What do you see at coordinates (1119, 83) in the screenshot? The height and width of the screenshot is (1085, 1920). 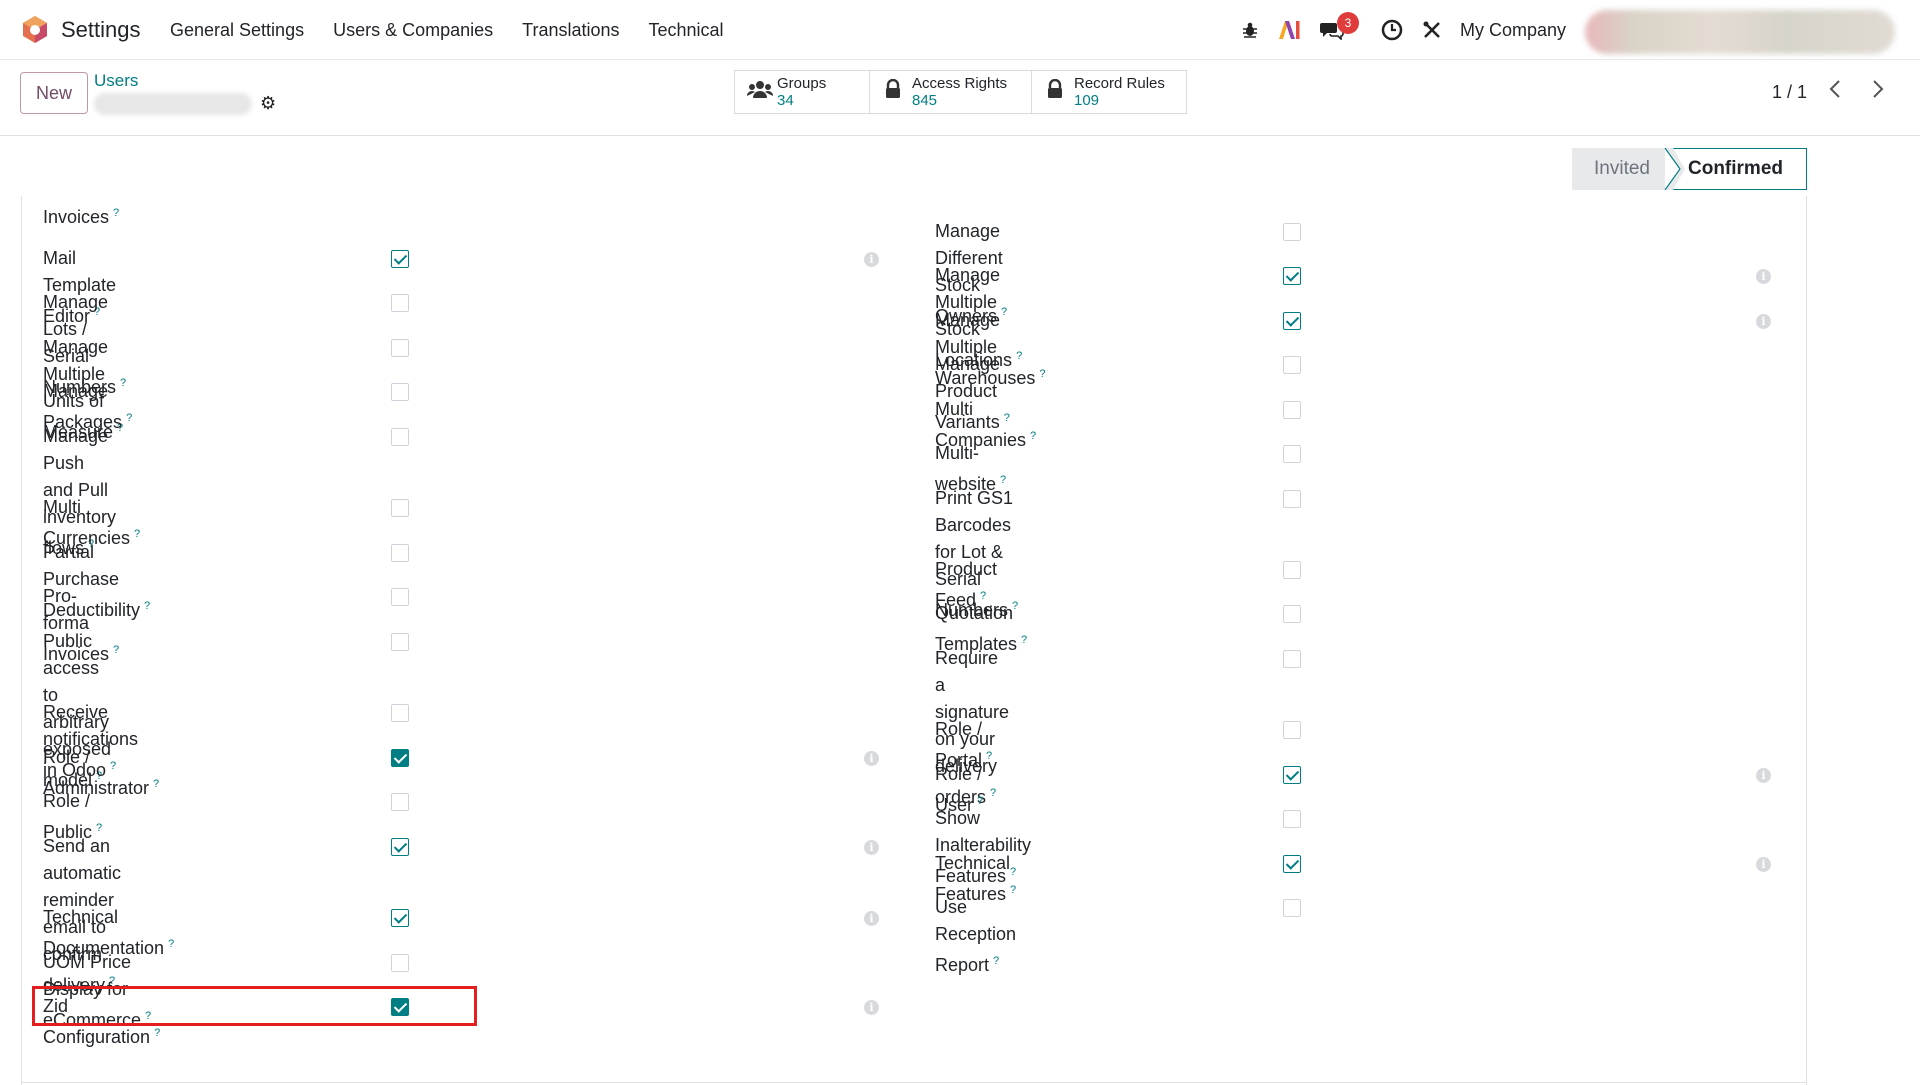 I see `record-rules-label: Record Rules` at bounding box center [1119, 83].